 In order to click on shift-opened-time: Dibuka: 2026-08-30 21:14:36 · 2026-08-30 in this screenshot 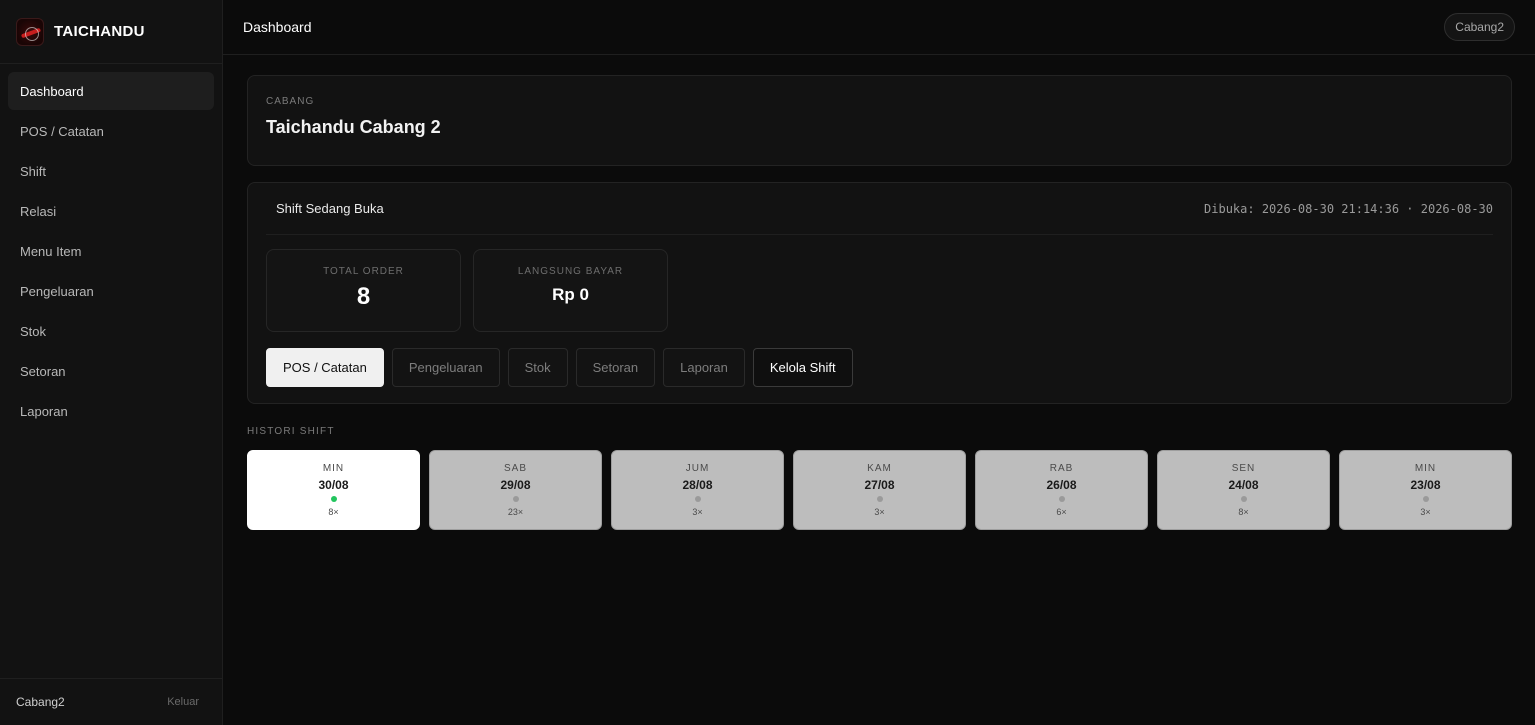, I will do `click(1348, 208)`.